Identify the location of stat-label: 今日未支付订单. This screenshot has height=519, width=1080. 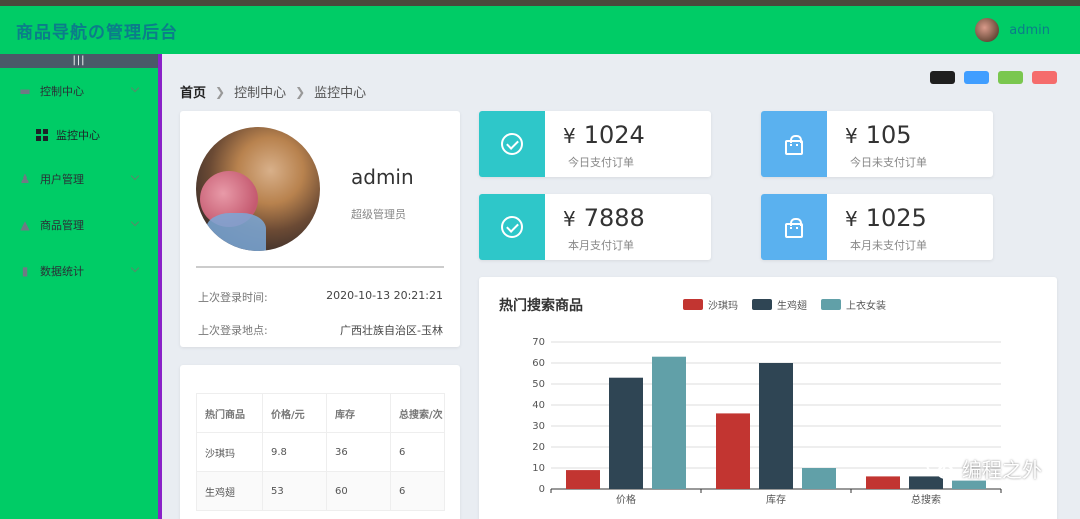
(888, 162).